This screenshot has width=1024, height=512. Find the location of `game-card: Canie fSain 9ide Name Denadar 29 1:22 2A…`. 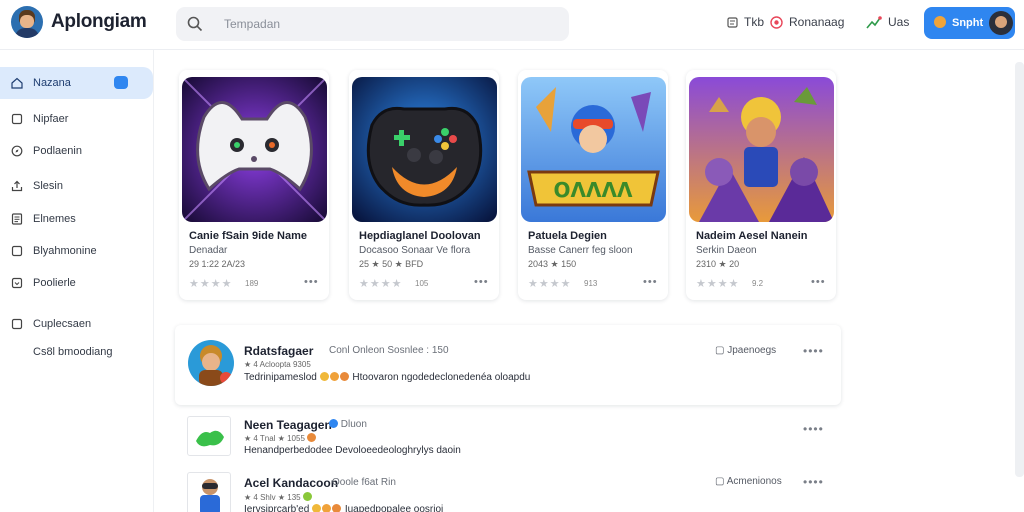

game-card: Canie fSain 9ide Name Denadar 29 1:22 2A… is located at coordinates (254, 185).